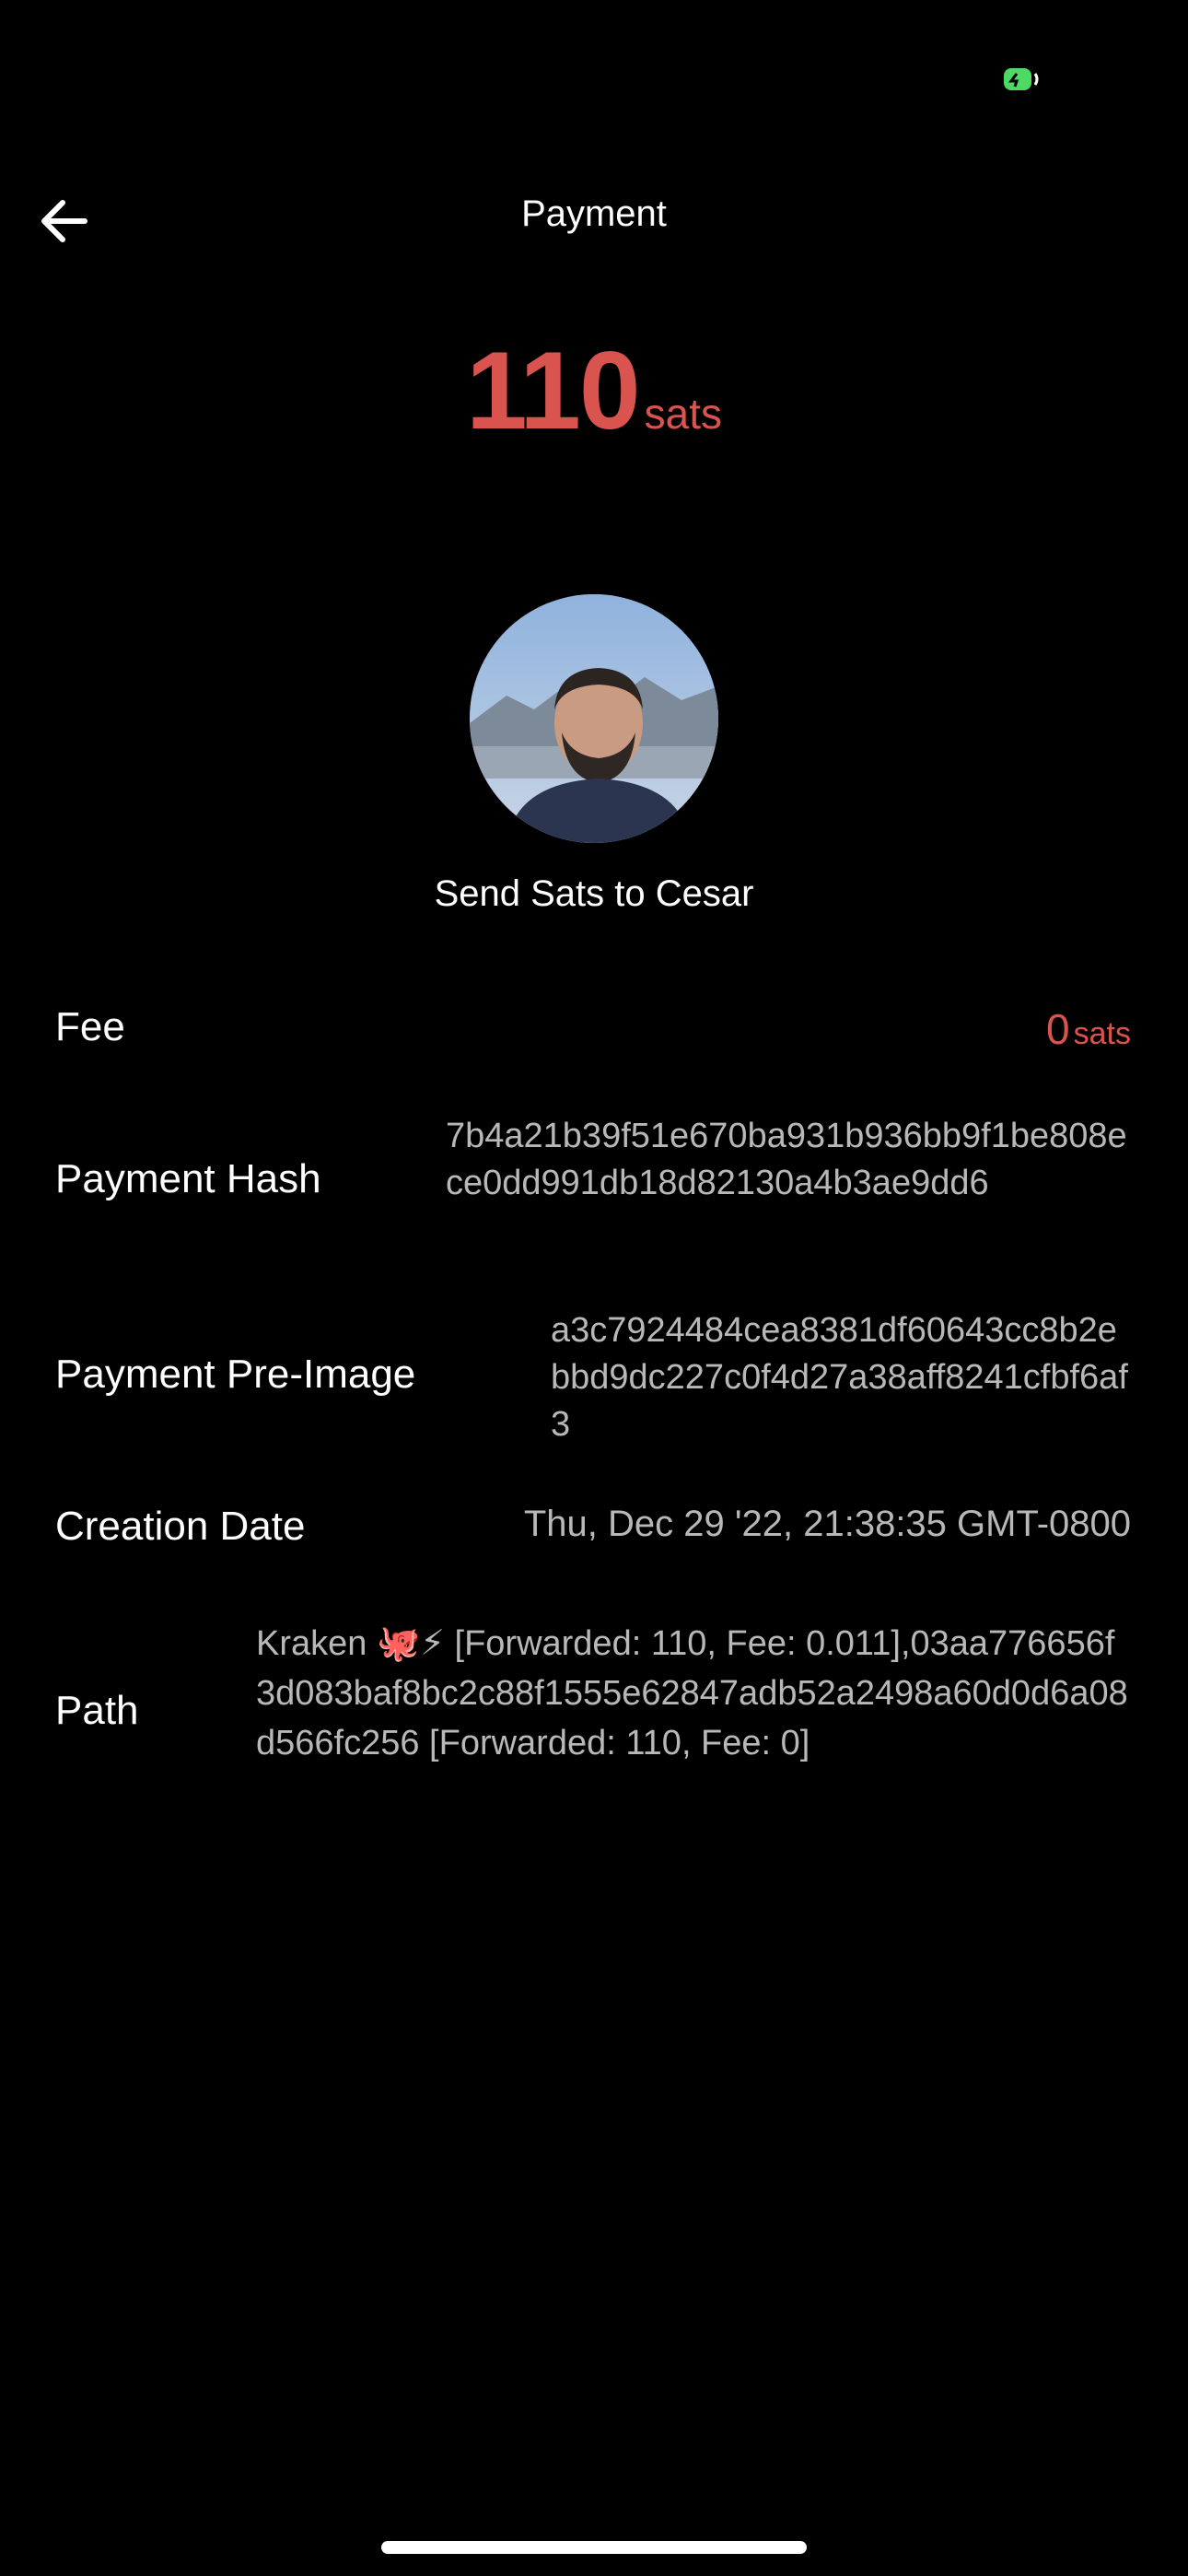  I want to click on battery-icon, so click(1021, 79).